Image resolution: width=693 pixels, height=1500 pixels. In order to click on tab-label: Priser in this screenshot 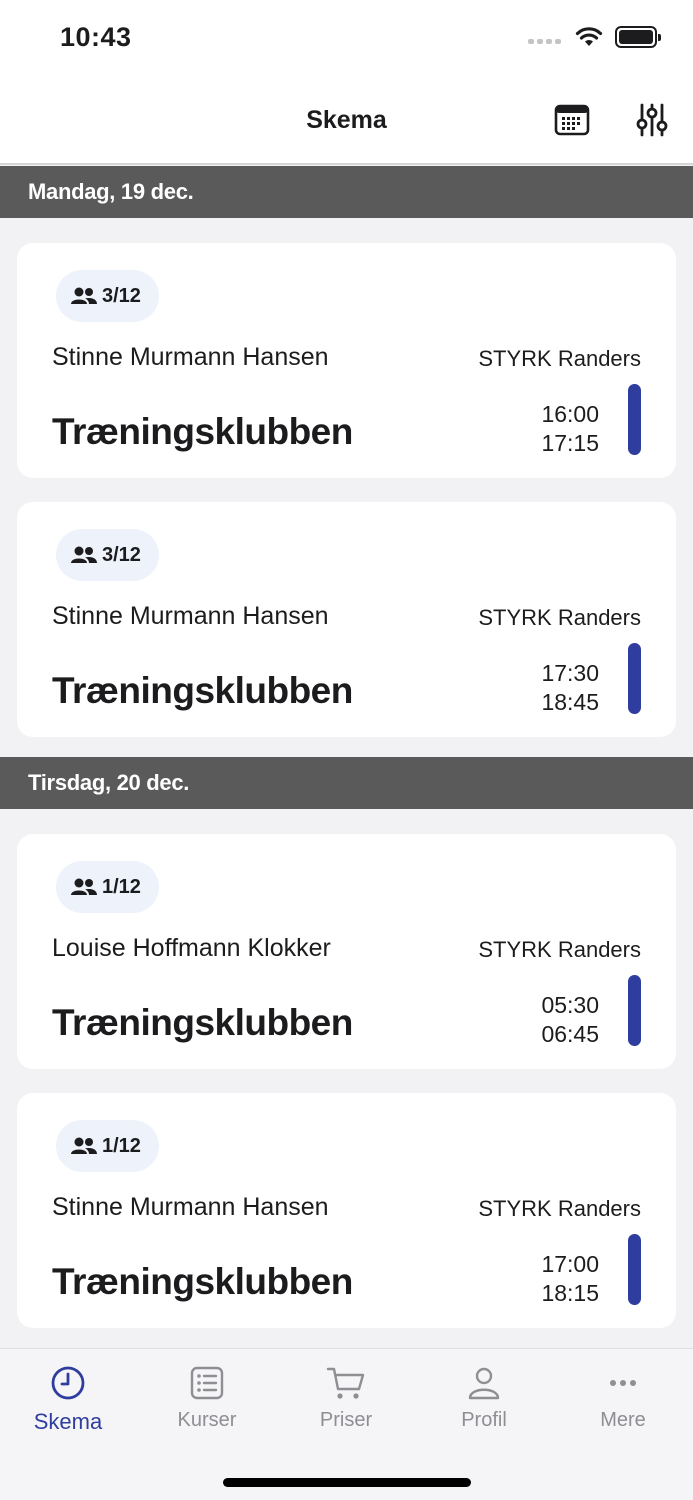, I will do `click(346, 1420)`.